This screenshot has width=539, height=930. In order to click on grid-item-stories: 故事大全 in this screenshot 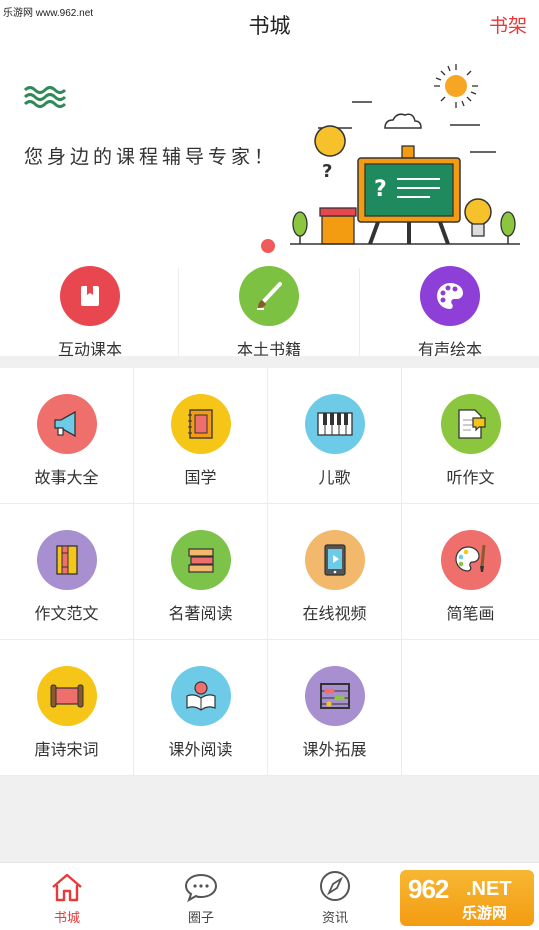, I will do `click(67, 436)`.